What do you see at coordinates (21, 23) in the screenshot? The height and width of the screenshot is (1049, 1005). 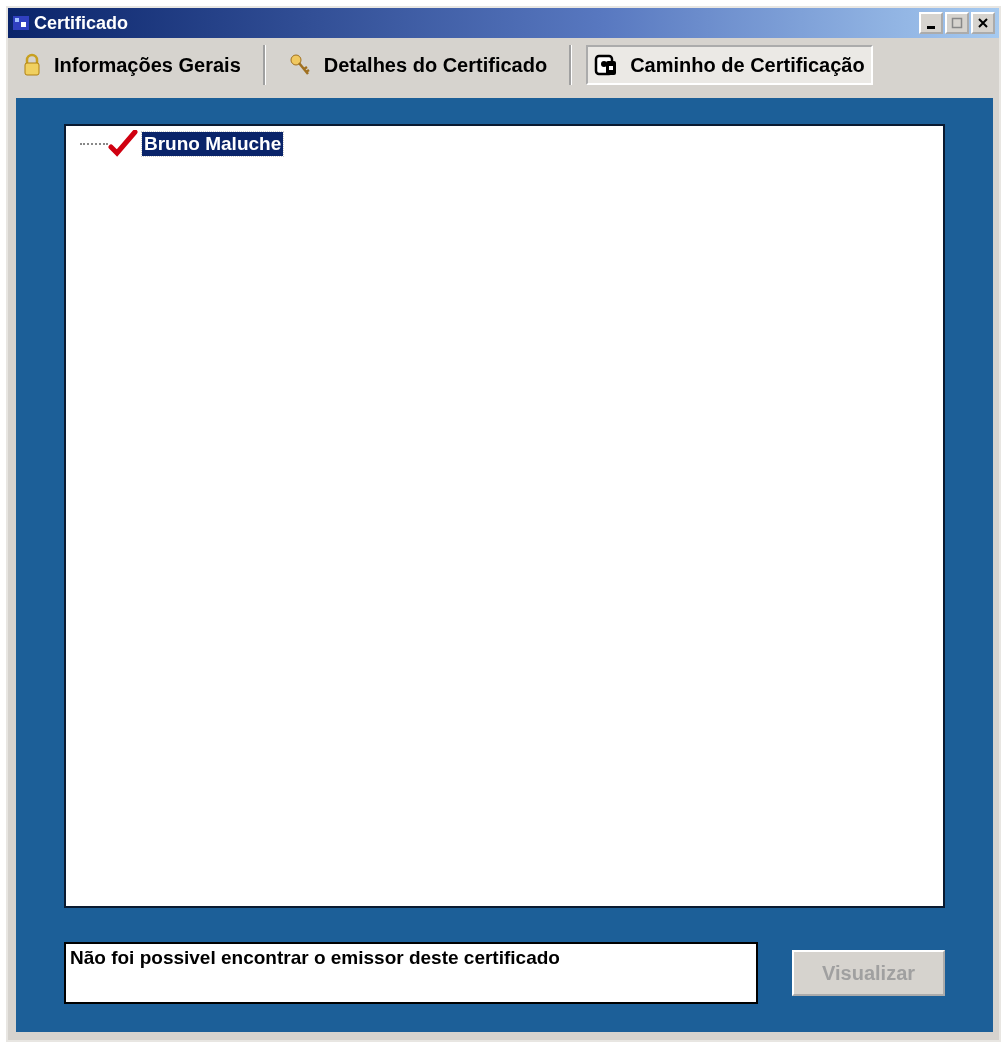 I see `app-icon` at bounding box center [21, 23].